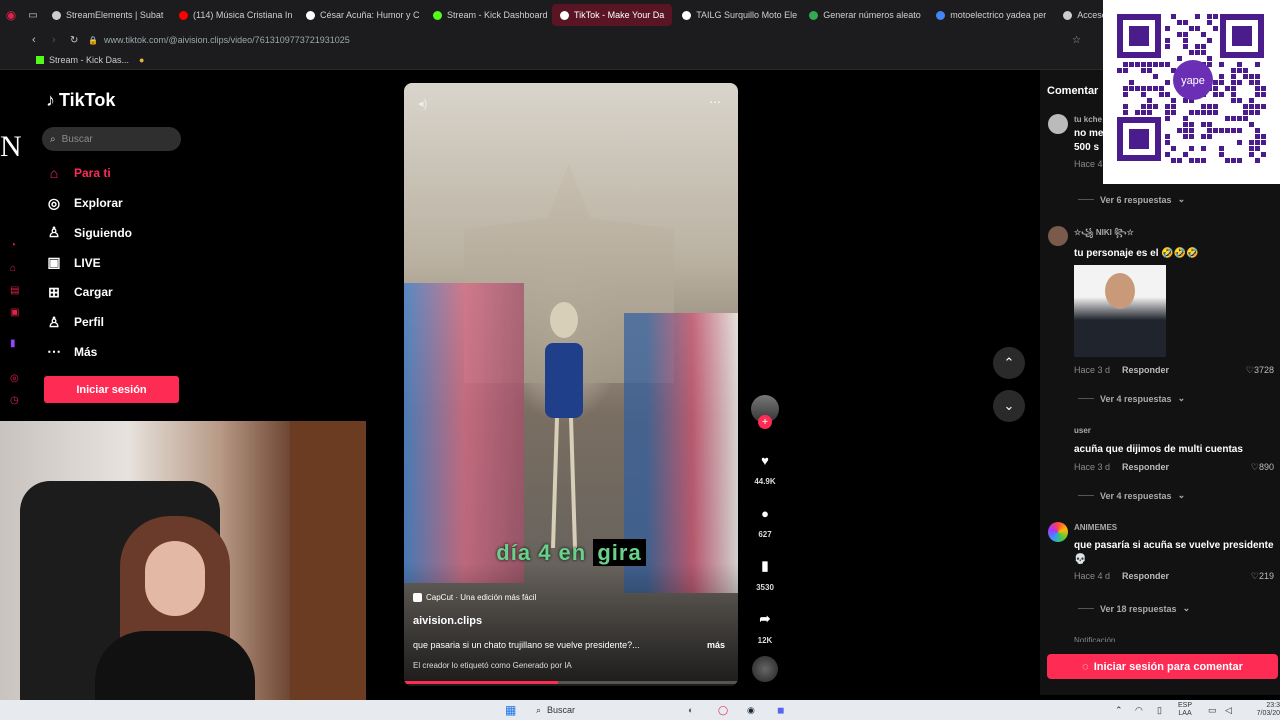  What do you see at coordinates (141, 60) in the screenshot?
I see `bookmark-emoji-icon: ●` at bounding box center [141, 60].